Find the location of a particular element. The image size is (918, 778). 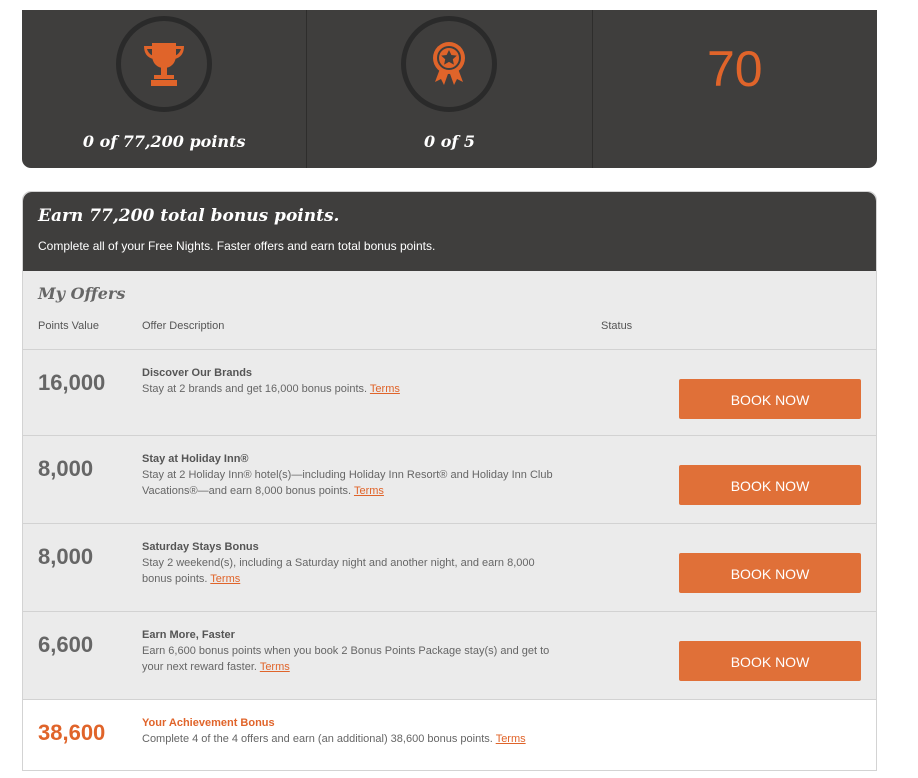

offer-title: Saturday Stays Bonus is located at coordinates (200, 547).